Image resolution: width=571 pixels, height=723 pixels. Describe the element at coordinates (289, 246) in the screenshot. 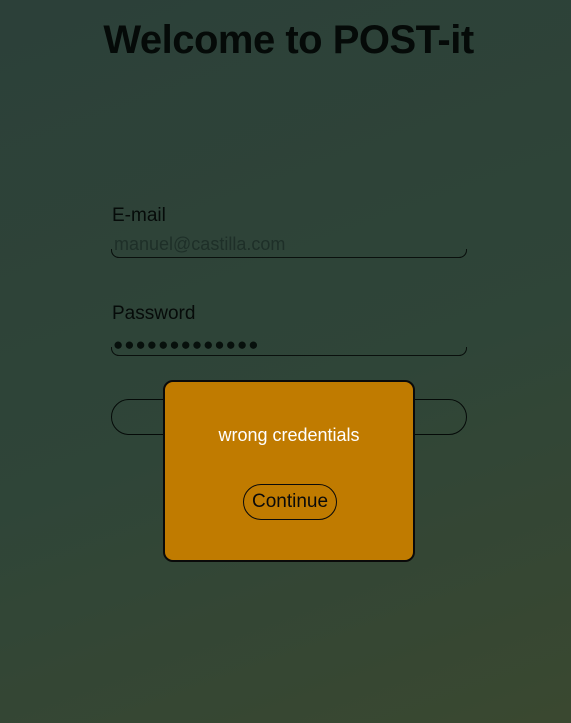

I see `email-field: manuel@castilla.com` at that location.